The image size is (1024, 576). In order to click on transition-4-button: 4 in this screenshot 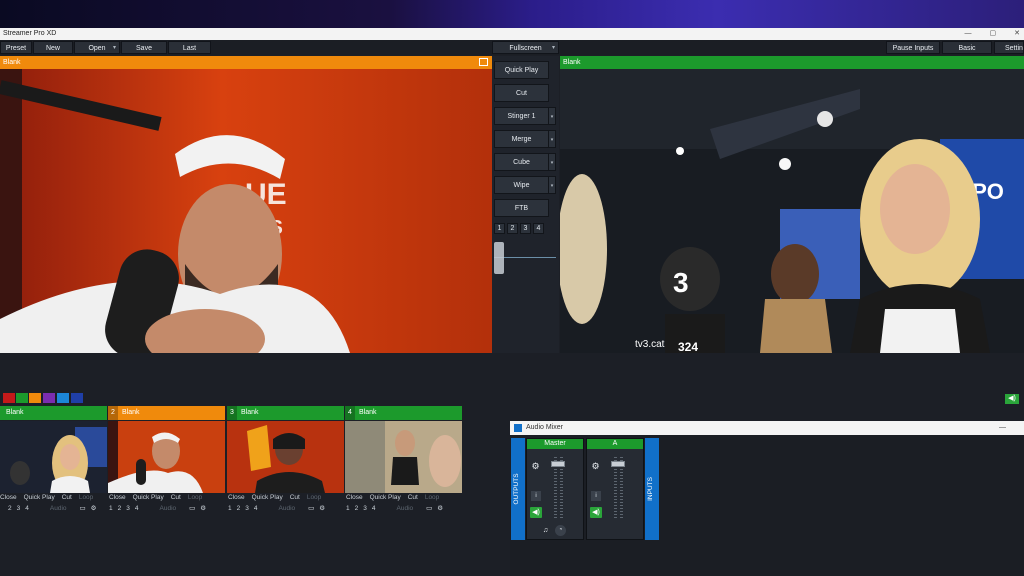, I will do `click(538, 228)`.